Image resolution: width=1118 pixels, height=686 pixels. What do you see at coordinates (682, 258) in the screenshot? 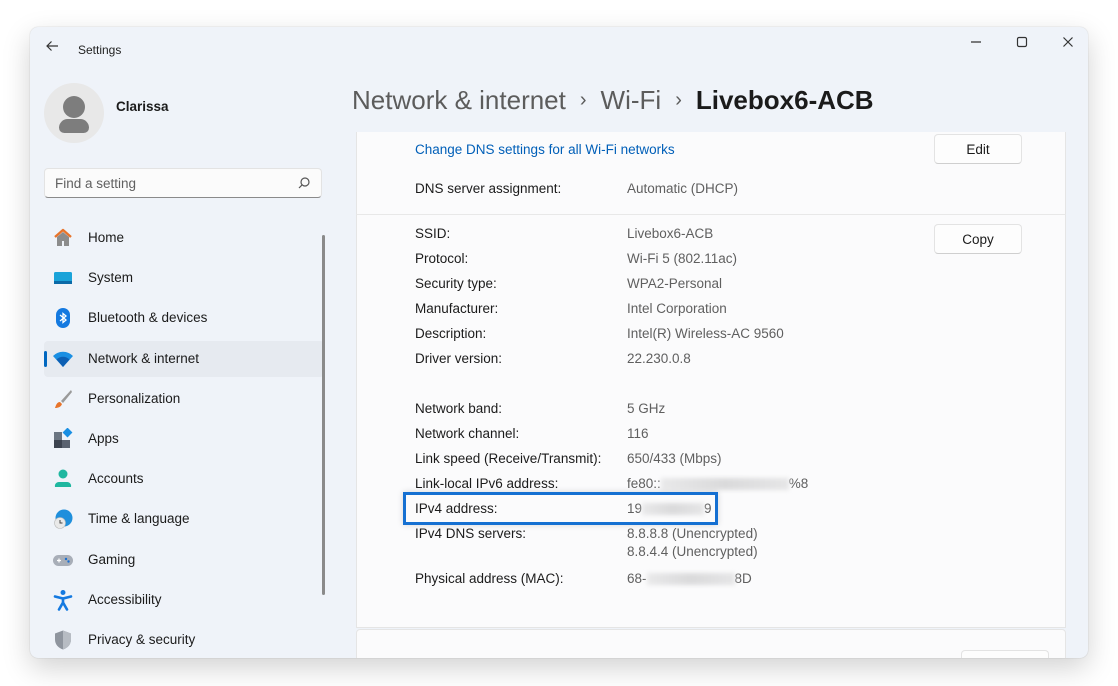
I see `row-value: Wi-Fi 5 (802.11ac)` at bounding box center [682, 258].